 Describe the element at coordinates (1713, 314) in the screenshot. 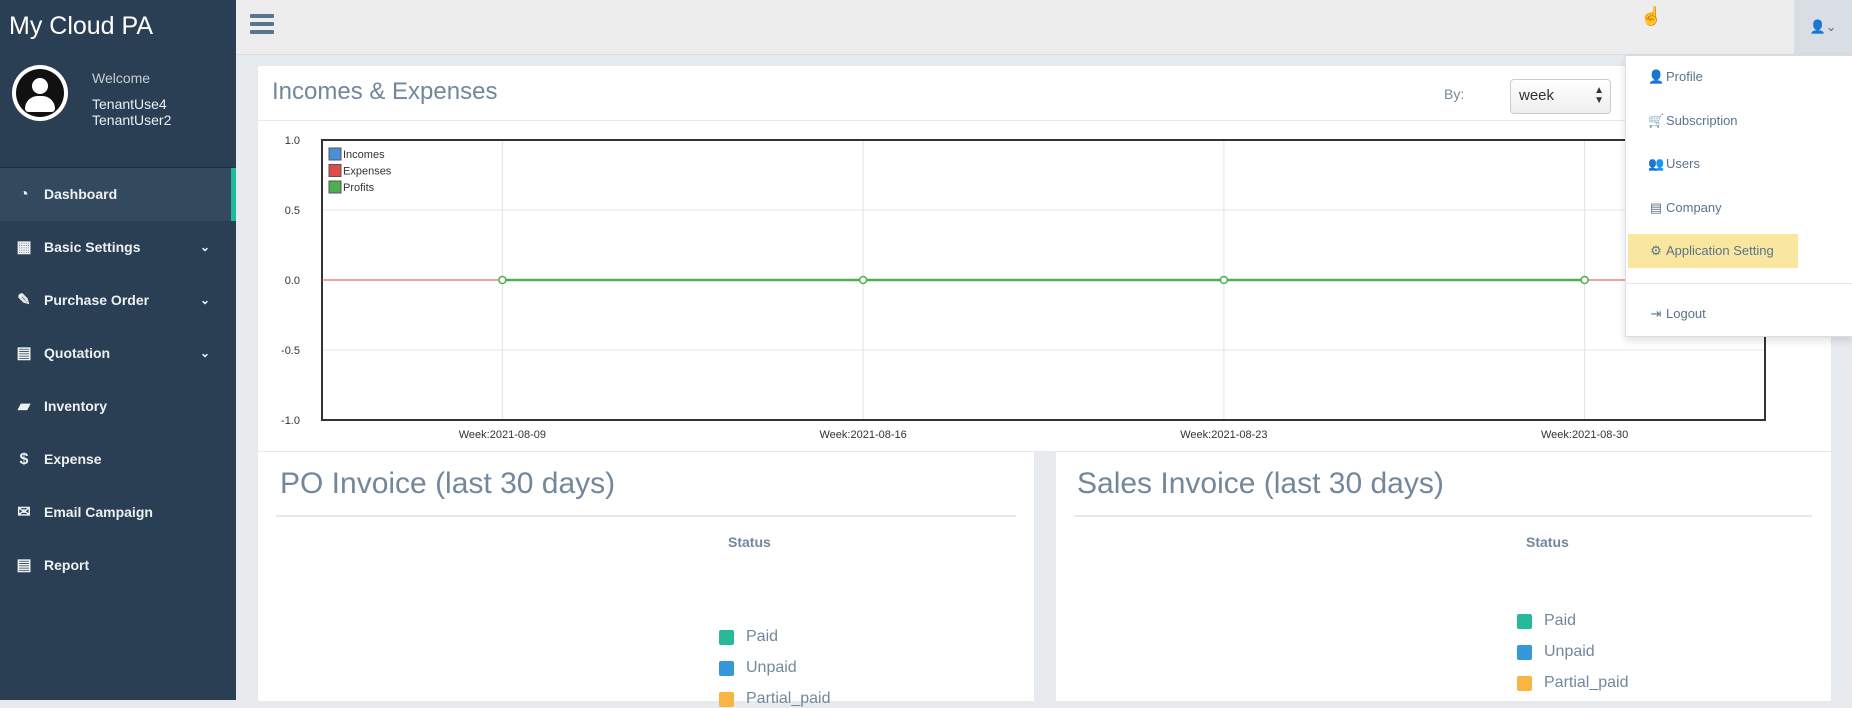

I see `menu-item-logout: ⇥ Logout` at that location.